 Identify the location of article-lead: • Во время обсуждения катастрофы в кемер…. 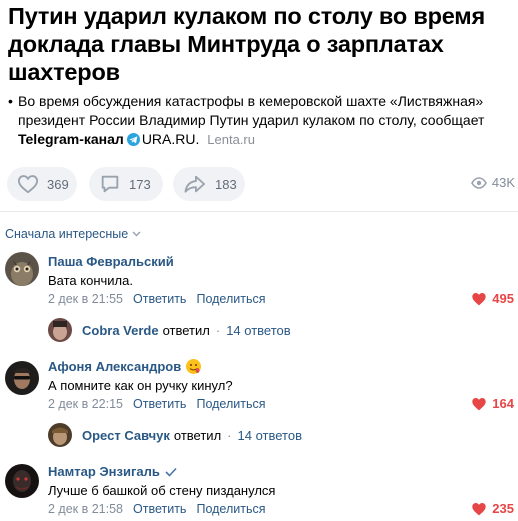
(258, 120).